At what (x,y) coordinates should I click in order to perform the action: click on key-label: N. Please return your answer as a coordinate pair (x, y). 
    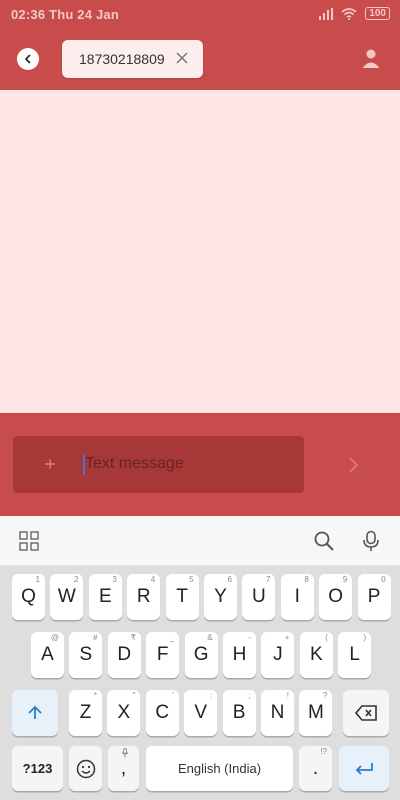
    Looking at the image, I should click on (277, 712).